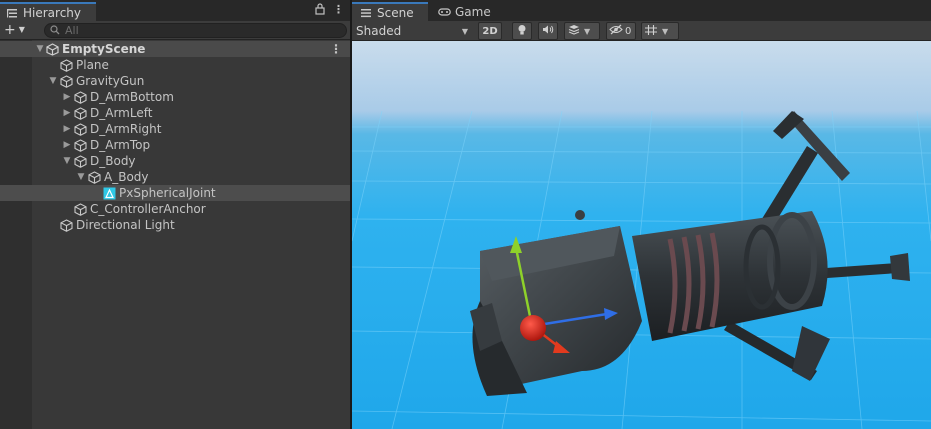 The width and height of the screenshot is (931, 429). What do you see at coordinates (628, 31) in the screenshot?
I see `hidden-count: 0` at bounding box center [628, 31].